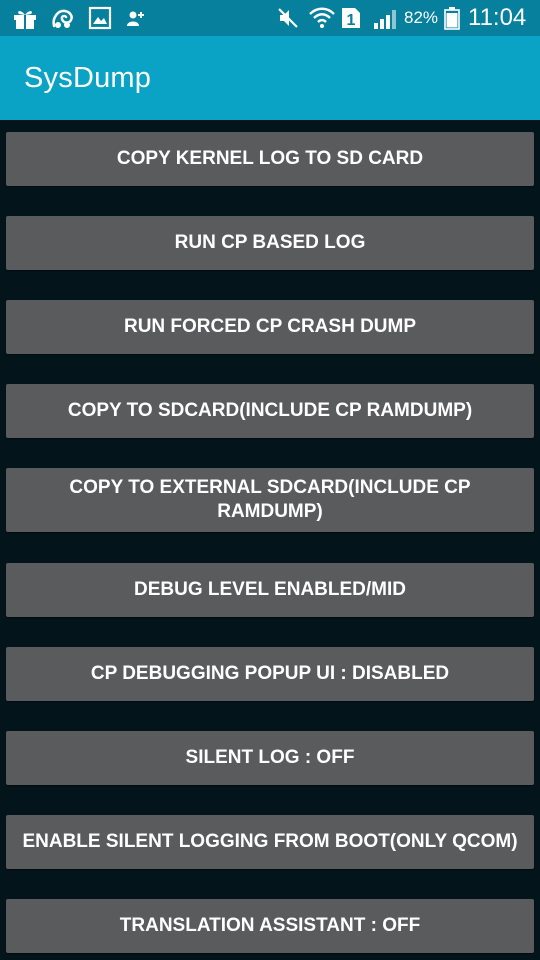 The width and height of the screenshot is (540, 960). Describe the element at coordinates (421, 17) in the screenshot. I see `battery-percent: 82%` at that location.